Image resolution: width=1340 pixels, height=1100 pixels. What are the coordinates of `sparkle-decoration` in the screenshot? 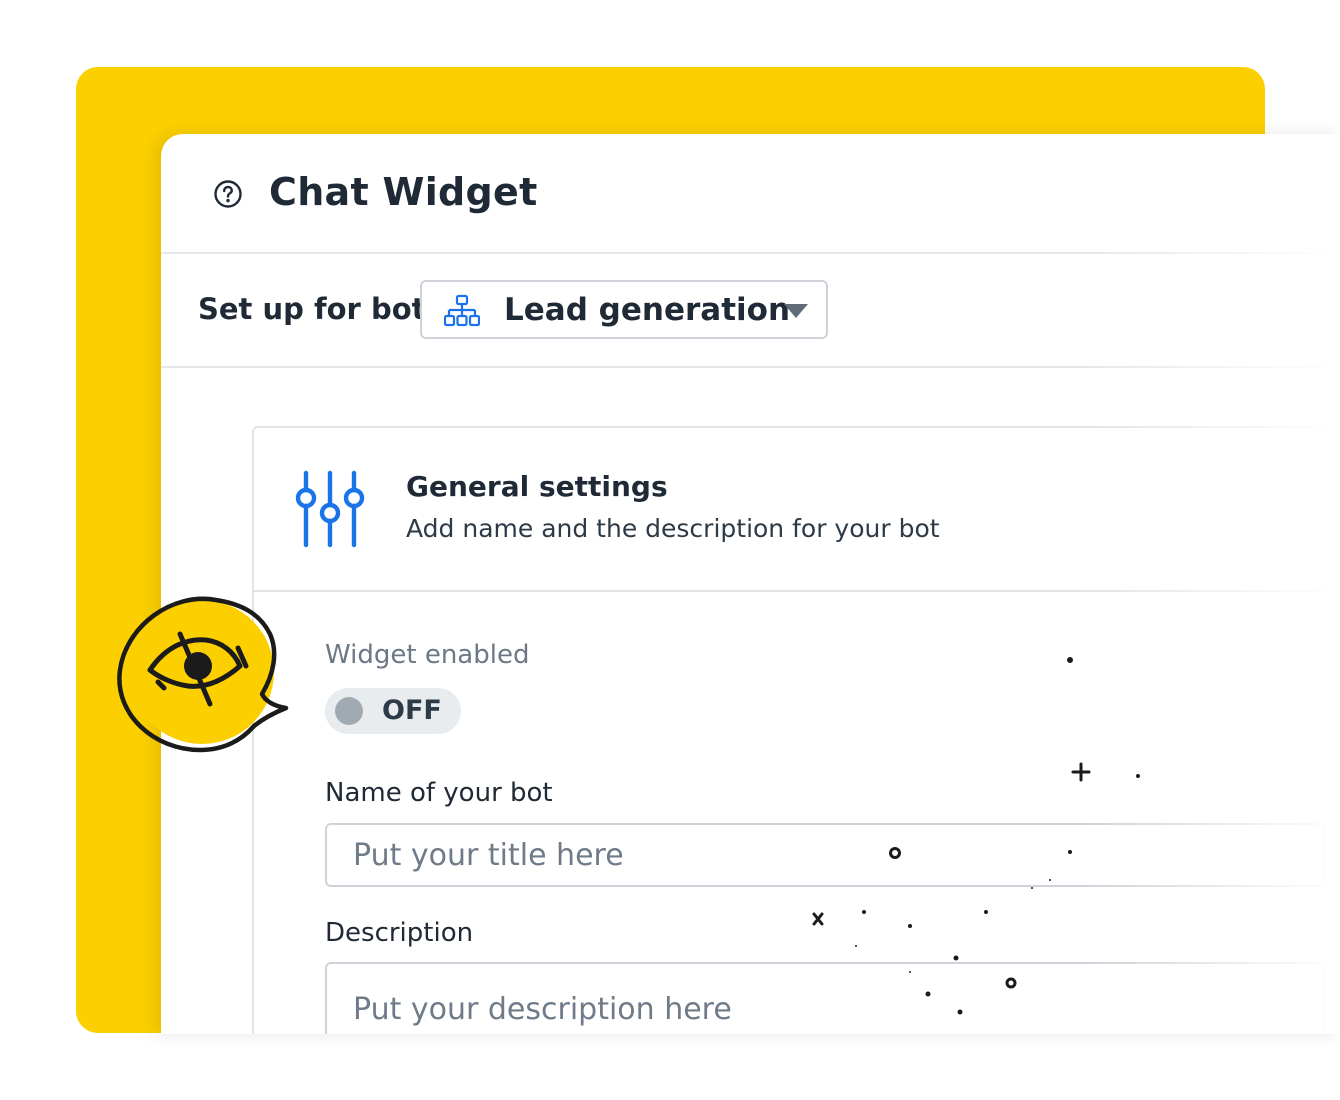 It's located at (976, 836).